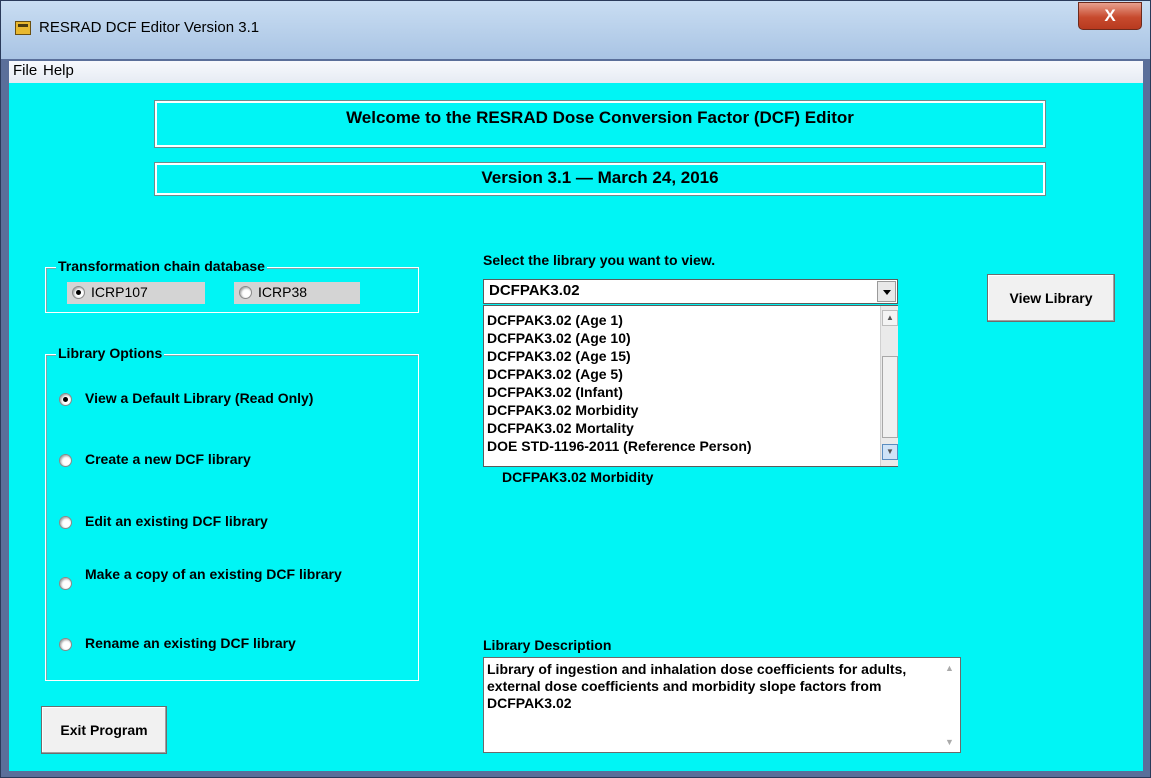  I want to click on library-select-prompt: Select the library you want to view., so click(599, 260).